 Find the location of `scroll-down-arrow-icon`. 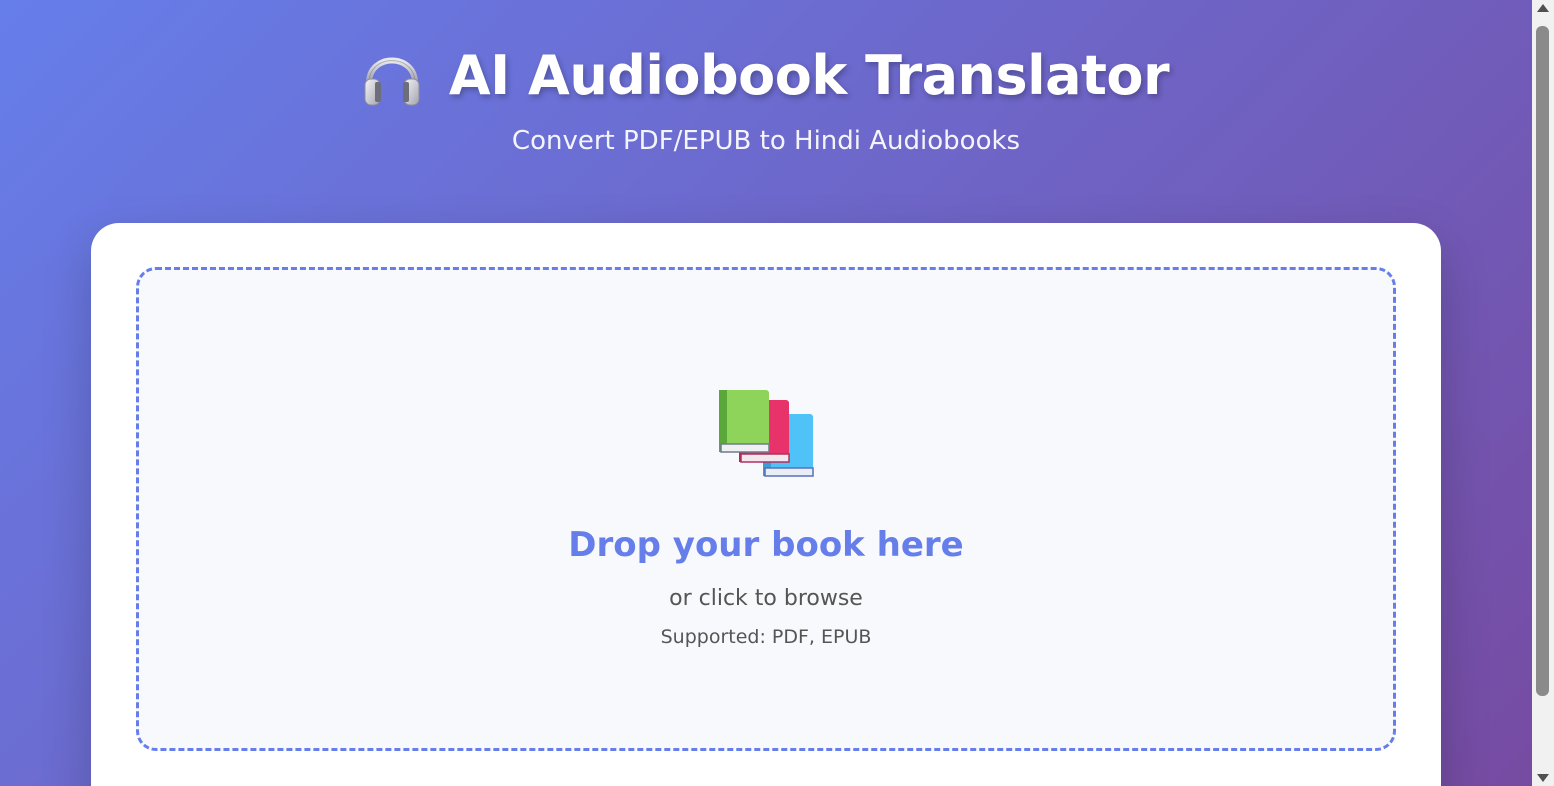

scroll-down-arrow-icon is located at coordinates (1543, 778).